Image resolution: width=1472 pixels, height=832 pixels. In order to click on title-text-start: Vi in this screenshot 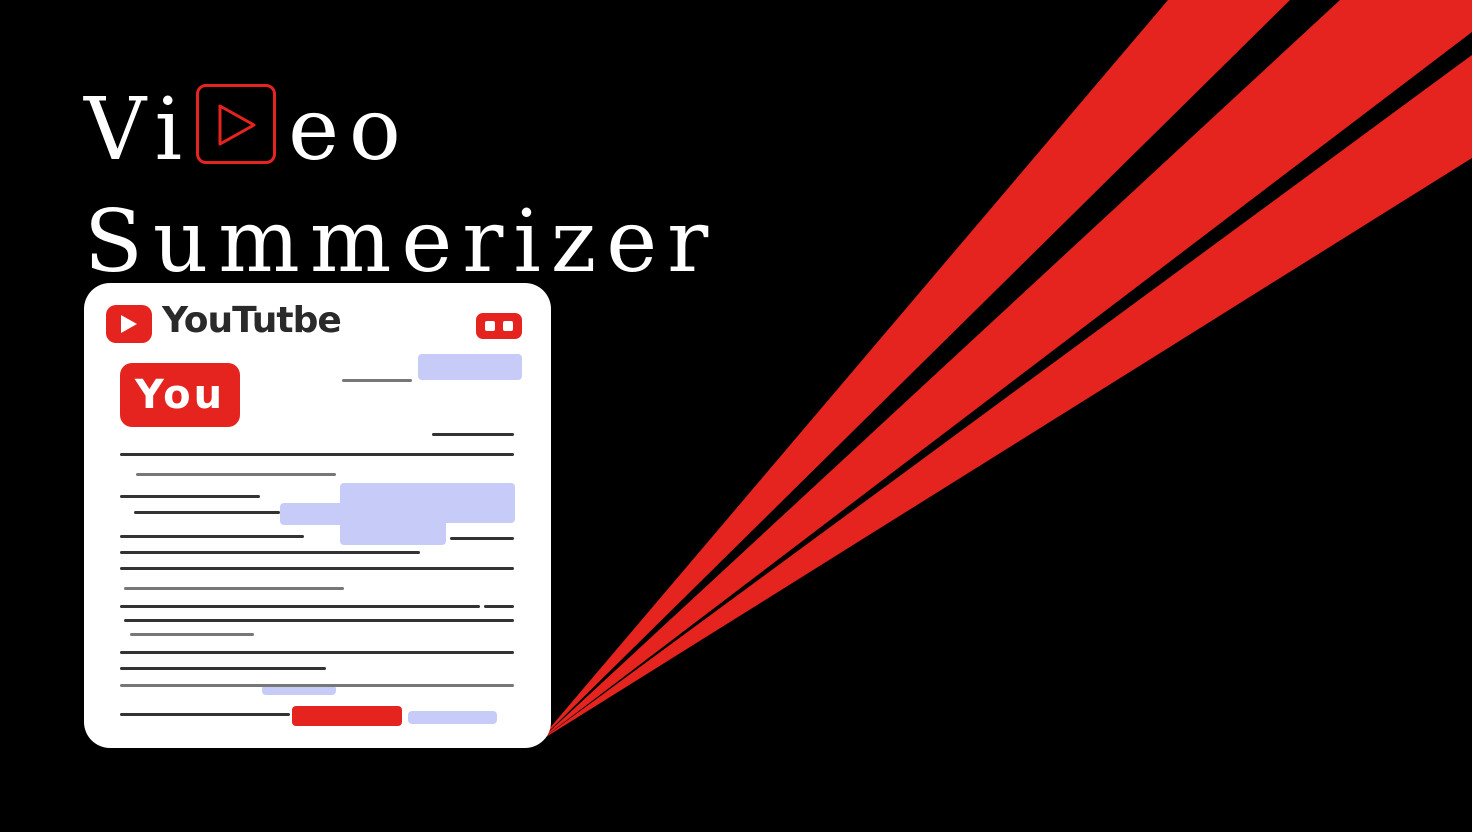, I will do `click(138, 130)`.